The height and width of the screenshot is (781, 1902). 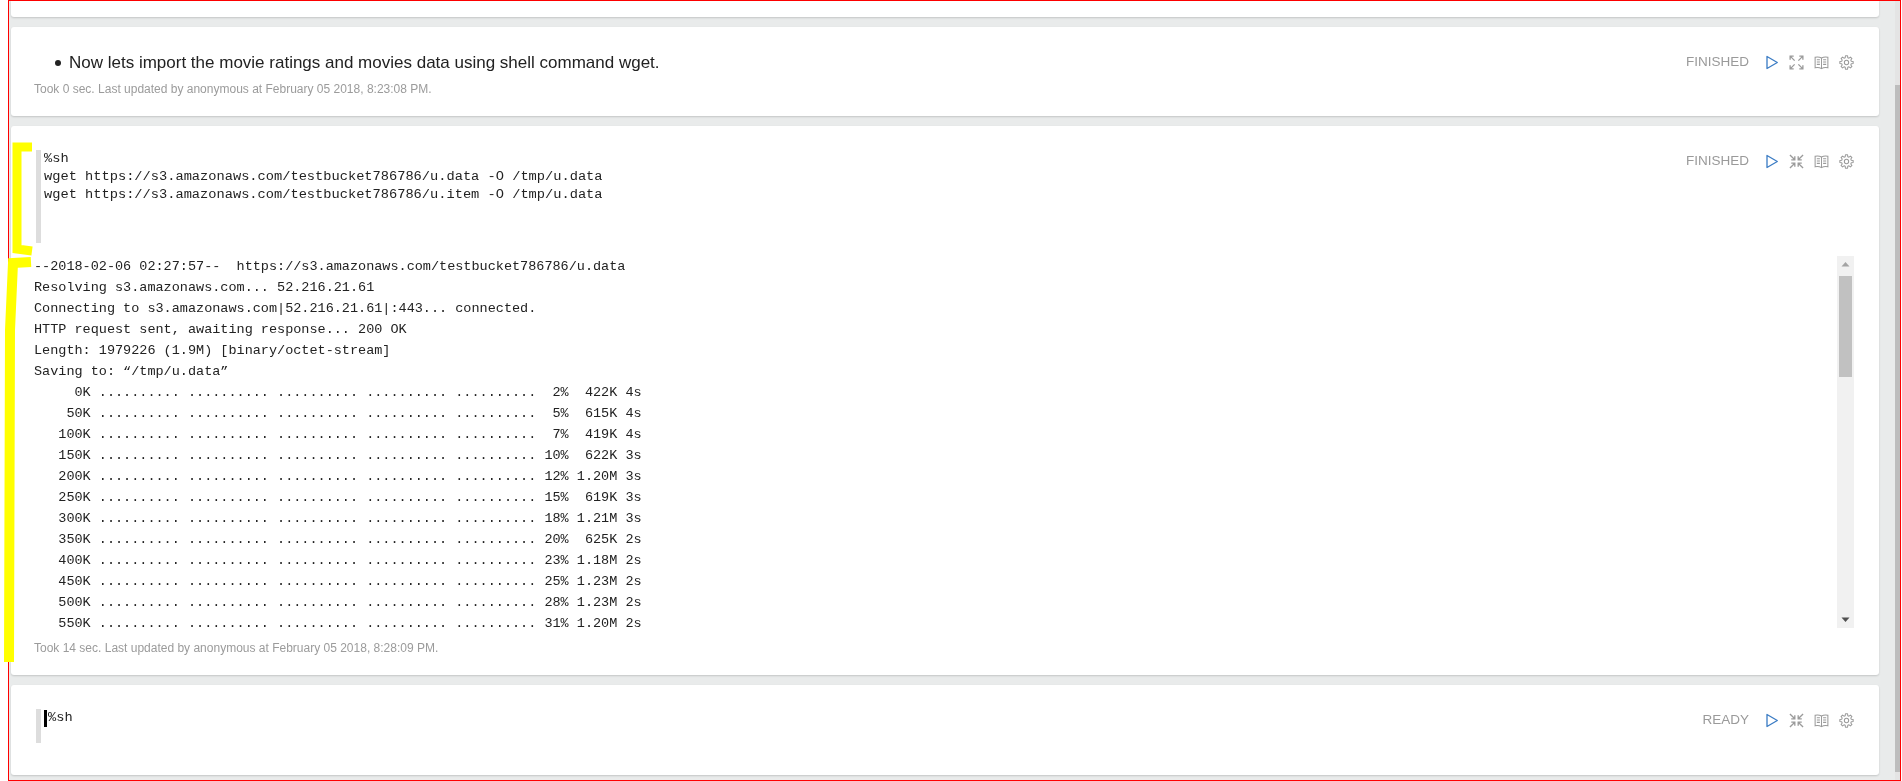 What do you see at coordinates (1845, 326) in the screenshot?
I see `scrollbar-thumb` at bounding box center [1845, 326].